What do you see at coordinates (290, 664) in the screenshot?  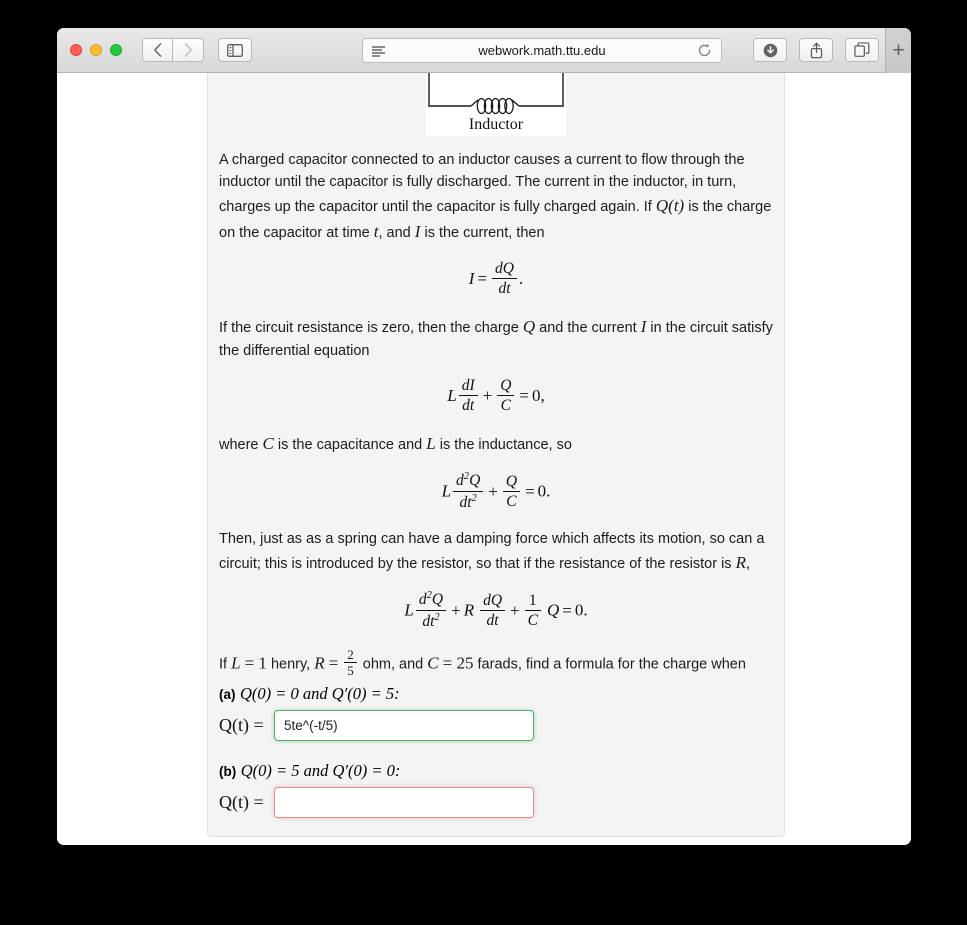 I see `given-text-2: henry,` at bounding box center [290, 664].